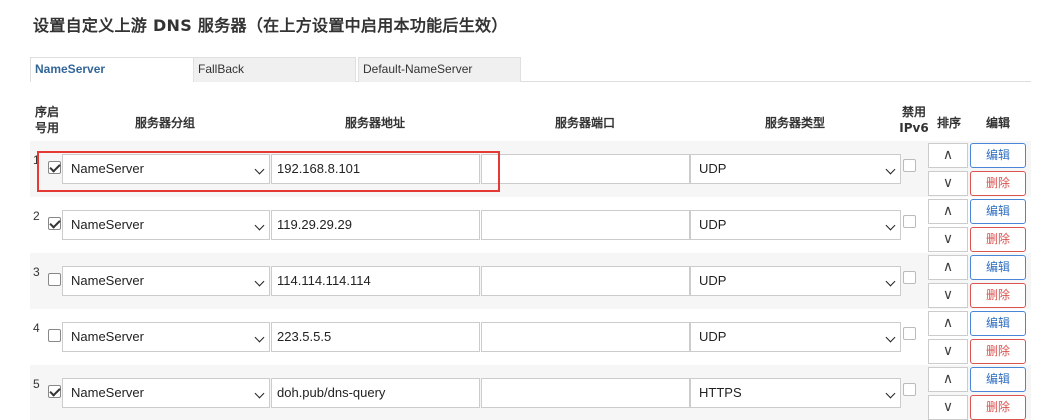 This screenshot has height=420, width=1045. I want to click on tab-bar: NameServer FallBack Default-NameServer, so click(530, 69).